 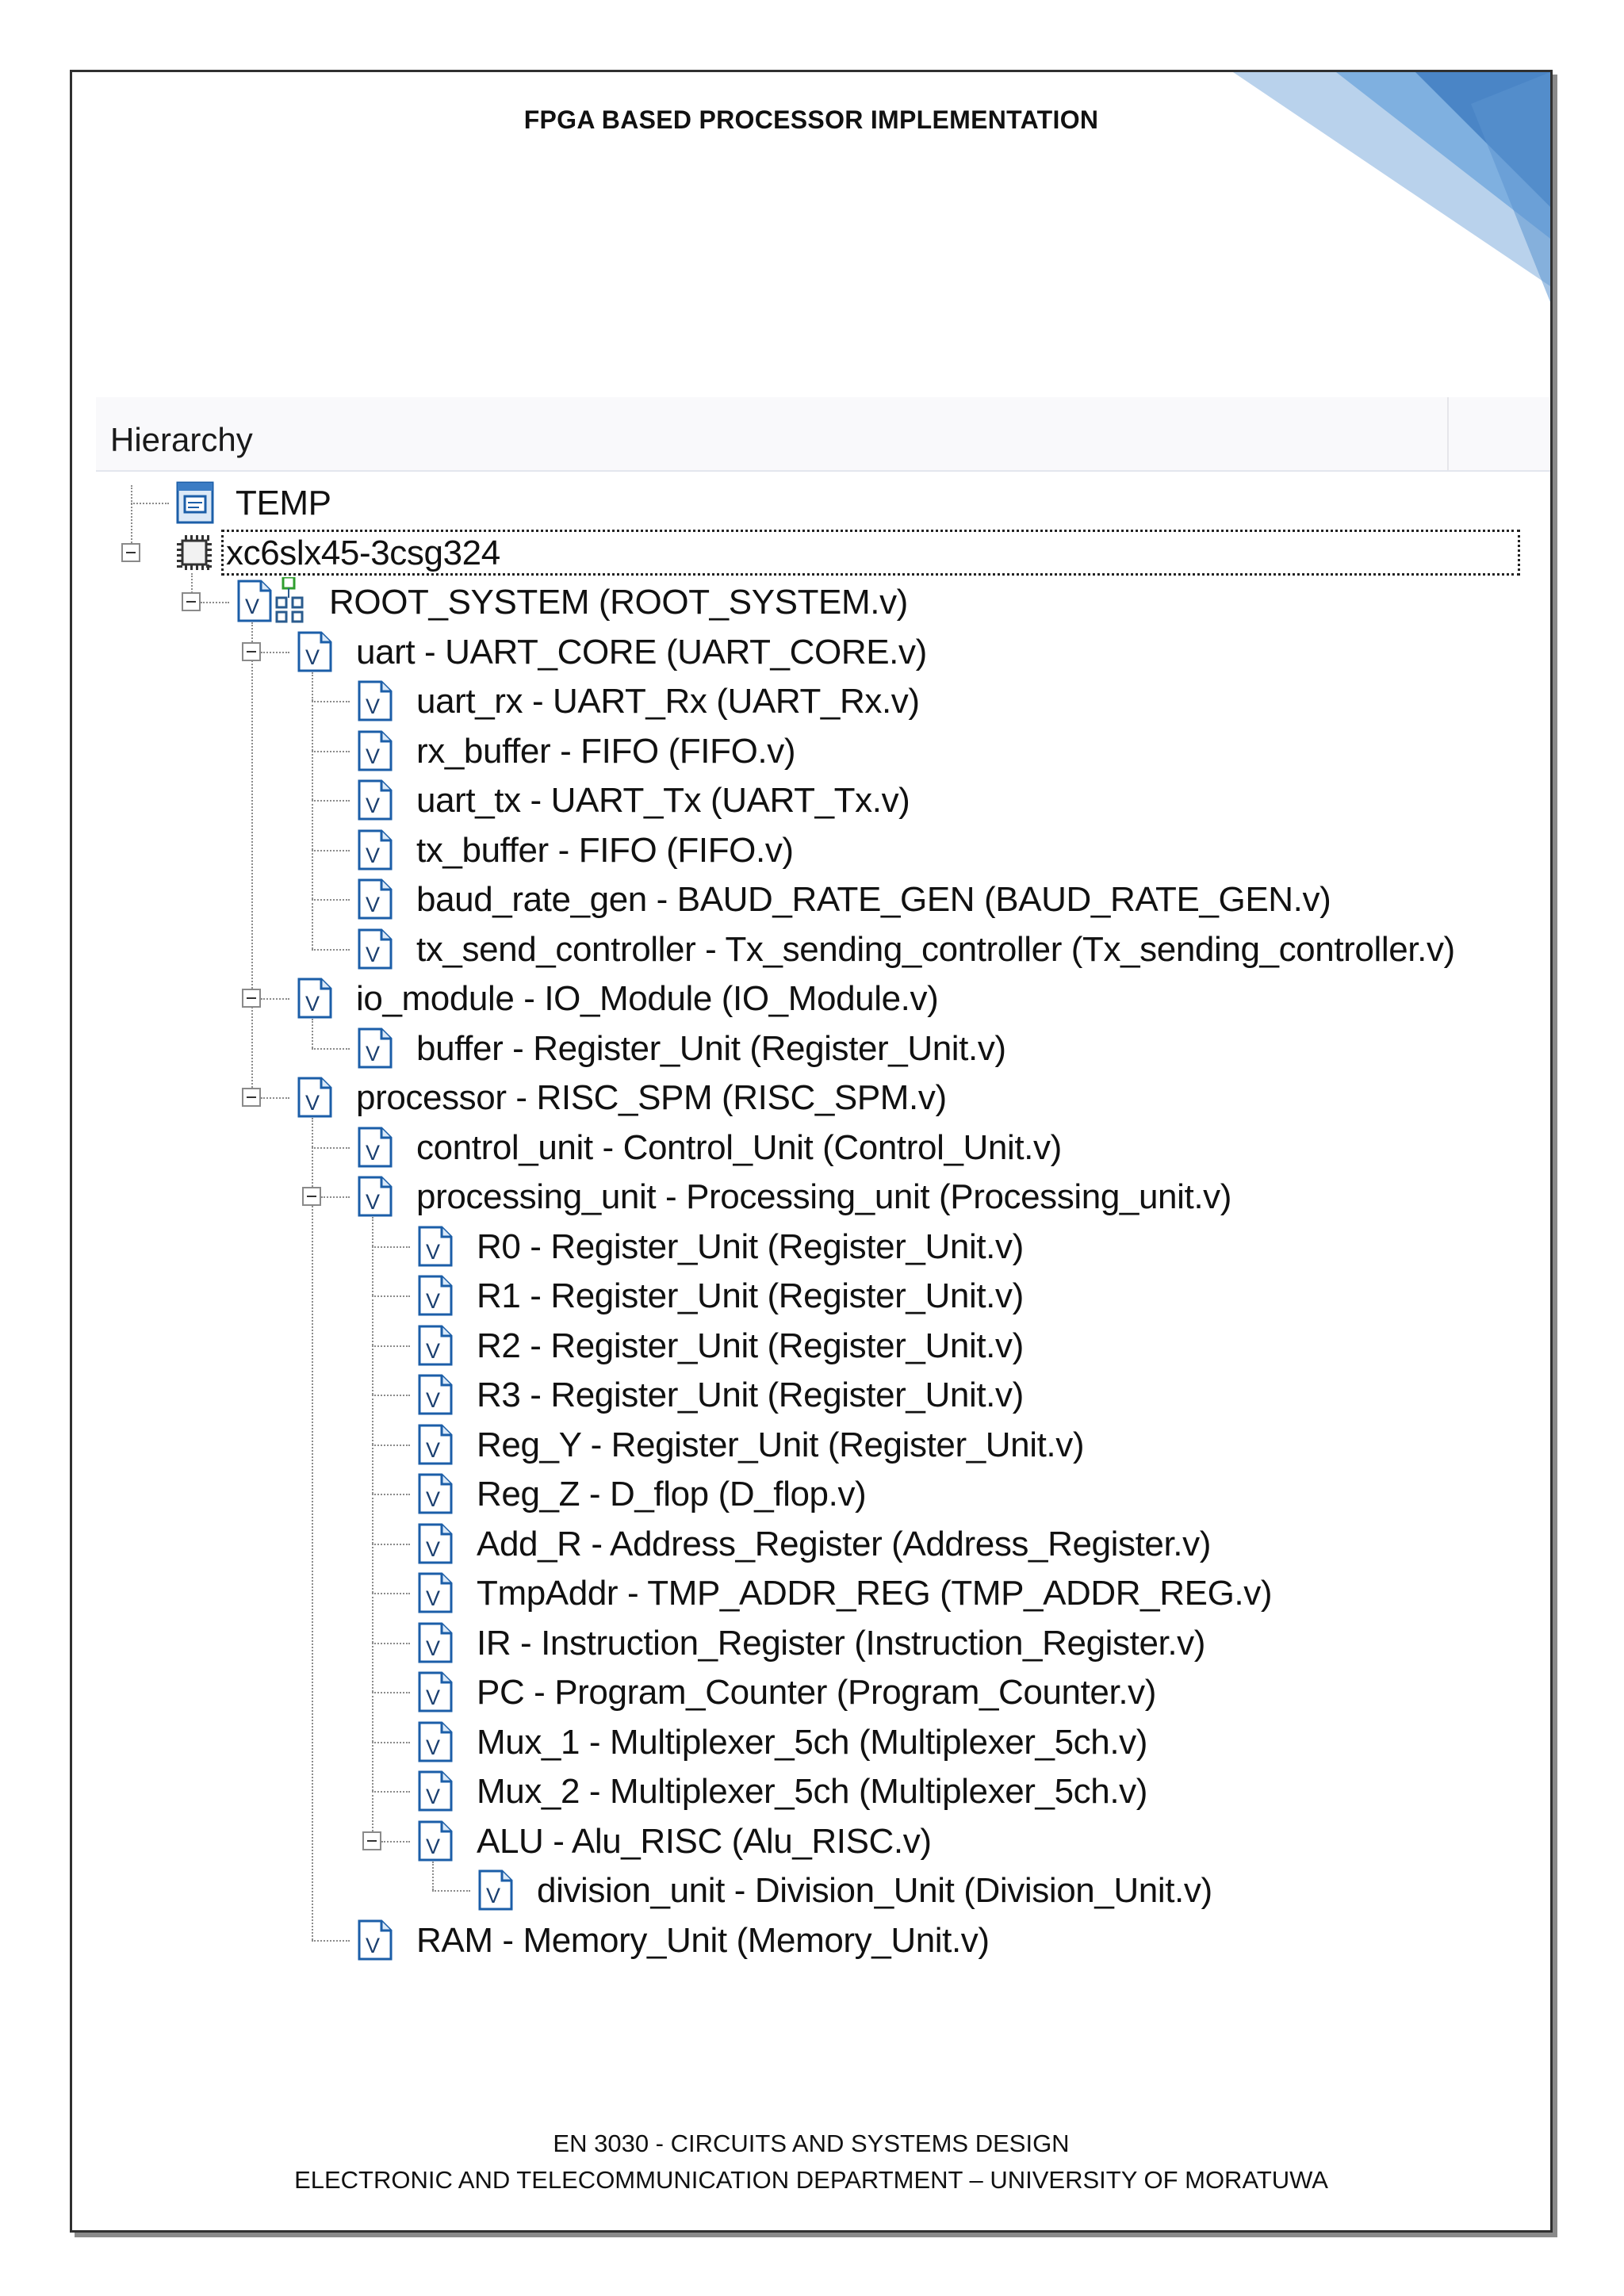 I want to click on tree-node-label: R0 - Register_Unit (Register_Unit.v), so click(x=750, y=1246).